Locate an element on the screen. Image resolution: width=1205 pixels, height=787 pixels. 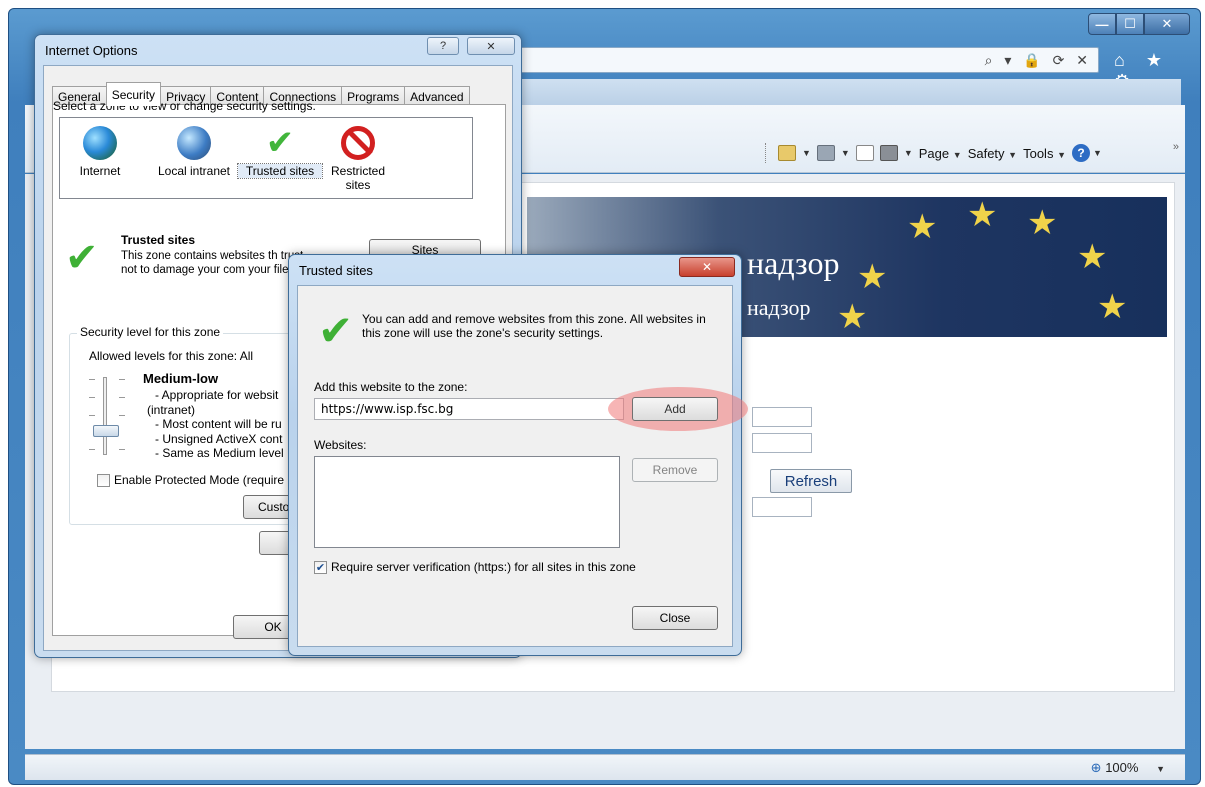
zone-local-intranet: Local intranet is located at coordinates (194, 152).